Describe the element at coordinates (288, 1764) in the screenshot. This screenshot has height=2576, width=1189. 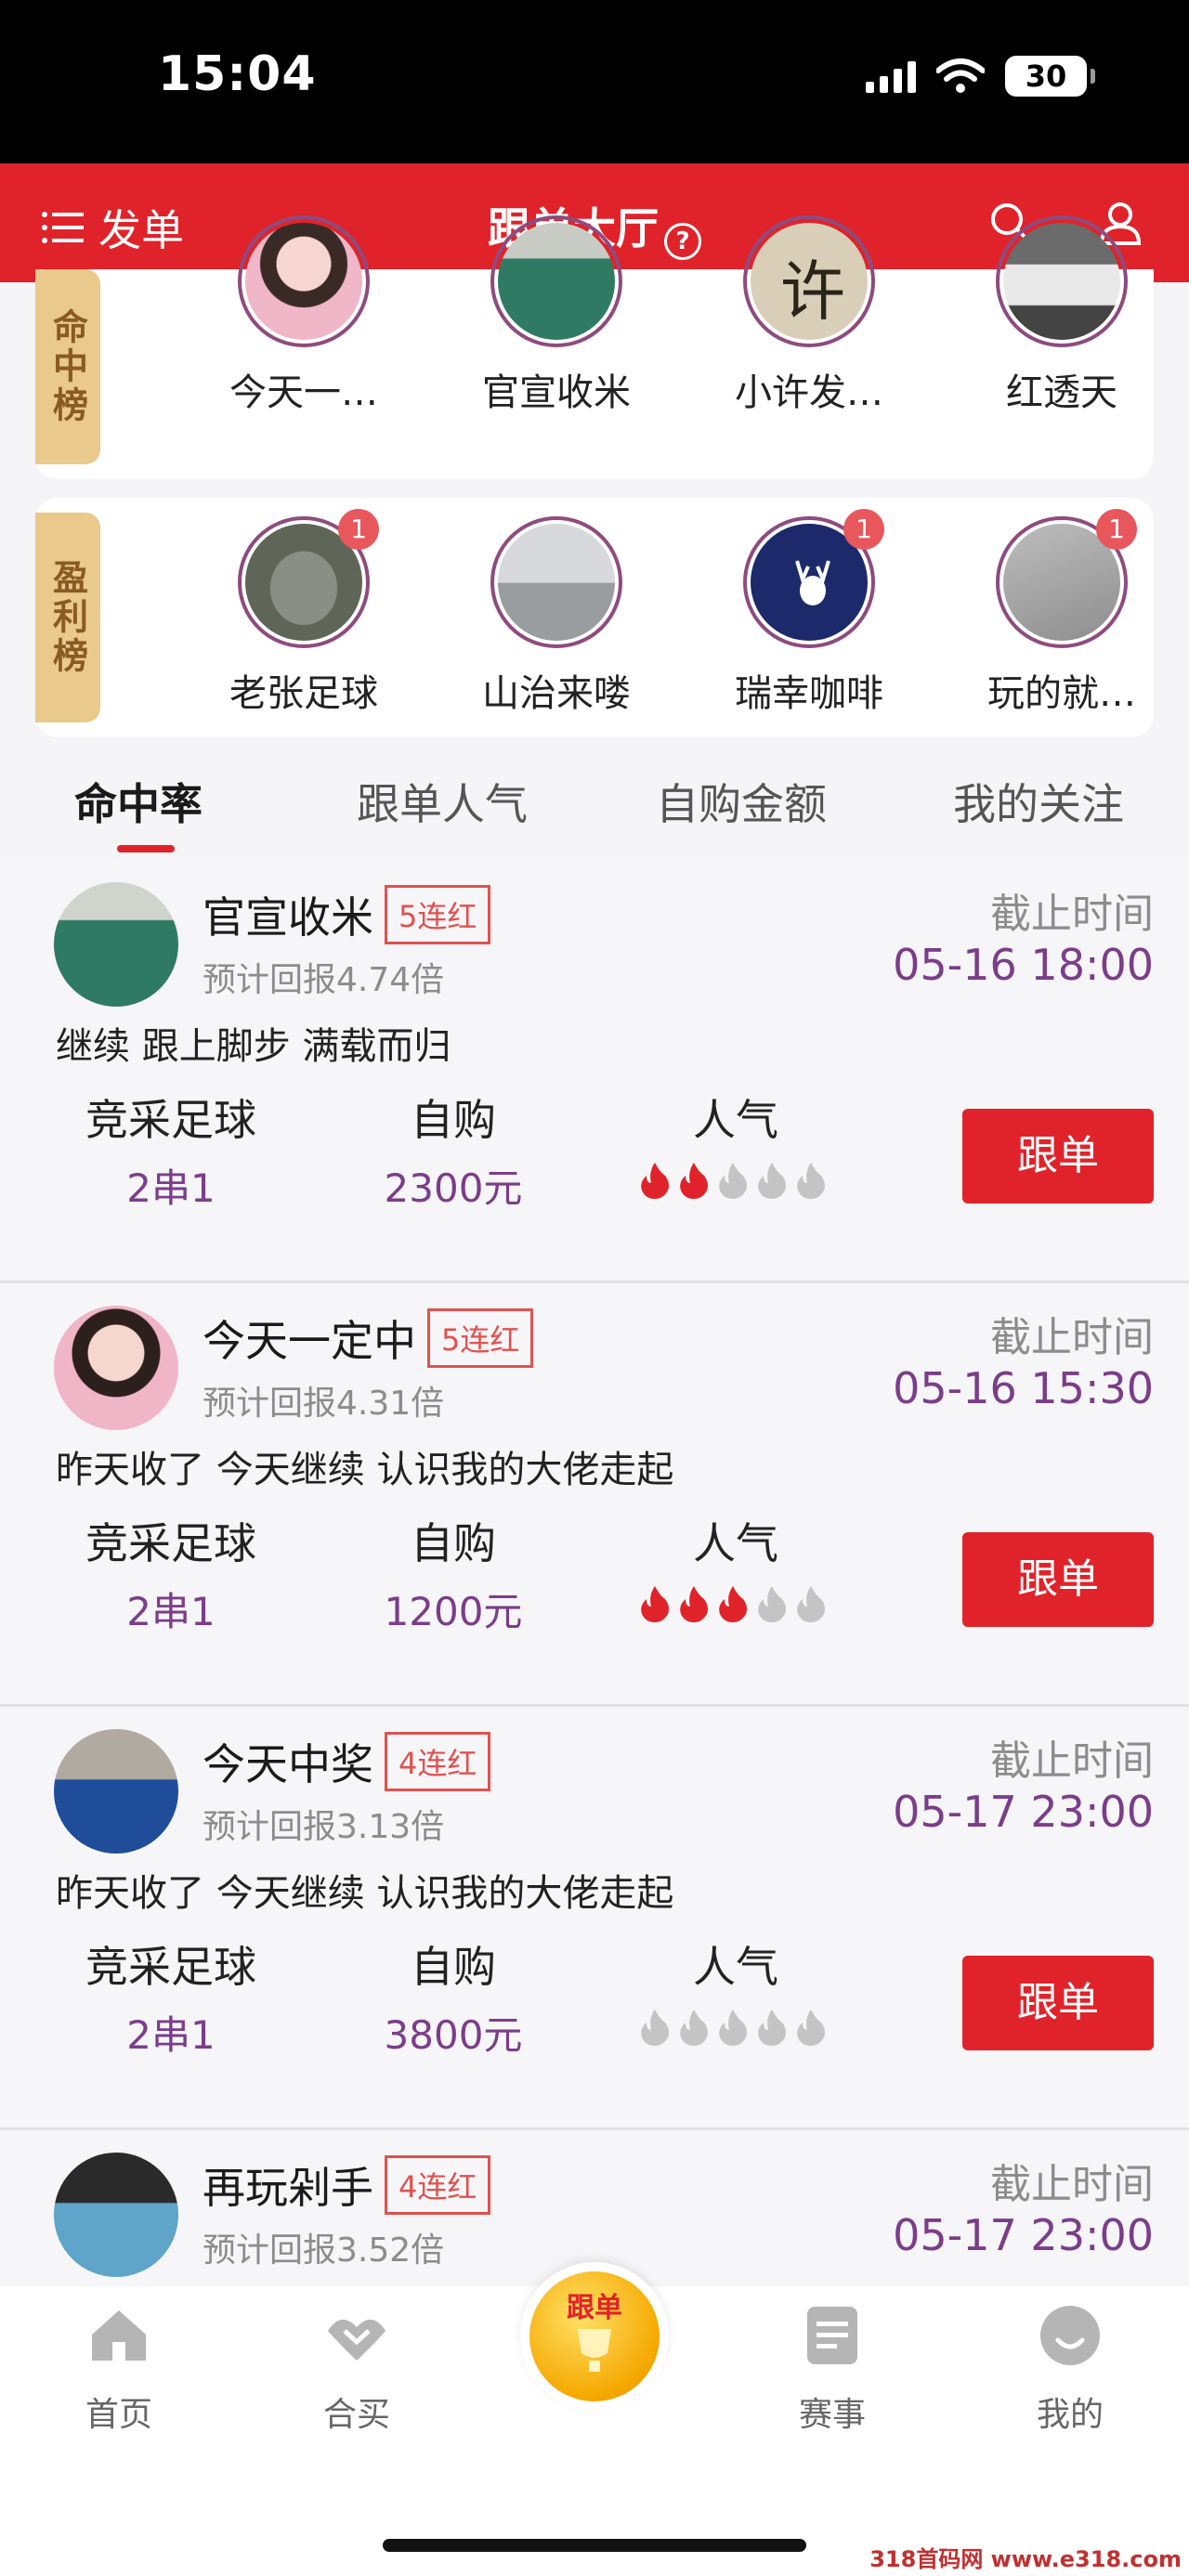
I see `tipster-name: 今天中奖` at that location.